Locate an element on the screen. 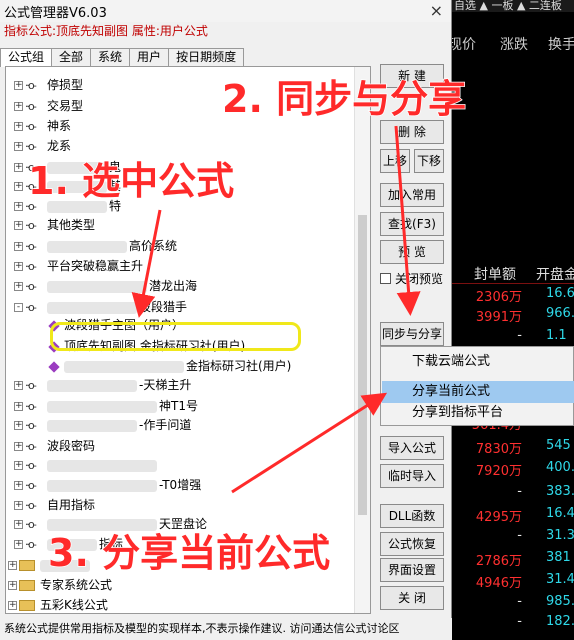  tree-node: + ··o- is located at coordinates (86, 465).